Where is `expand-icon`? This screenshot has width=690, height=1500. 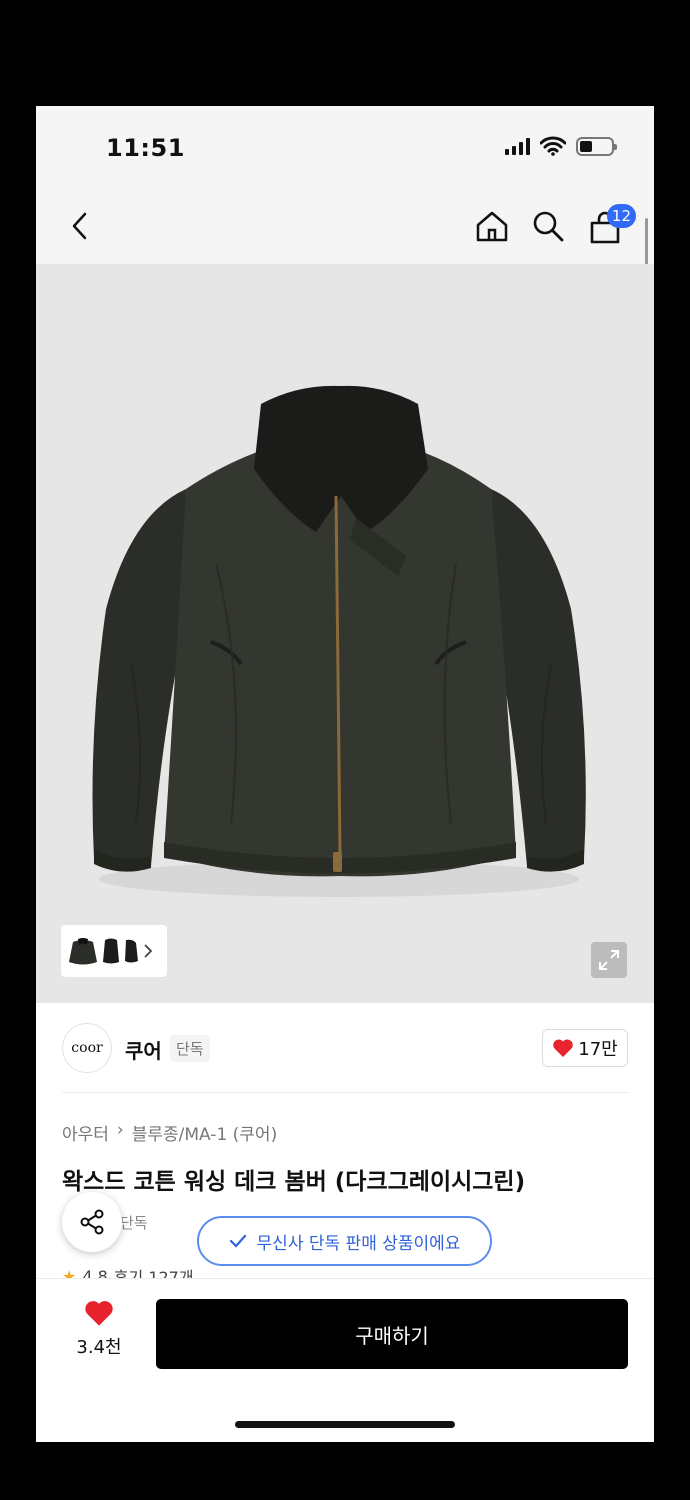
expand-icon is located at coordinates (609, 960).